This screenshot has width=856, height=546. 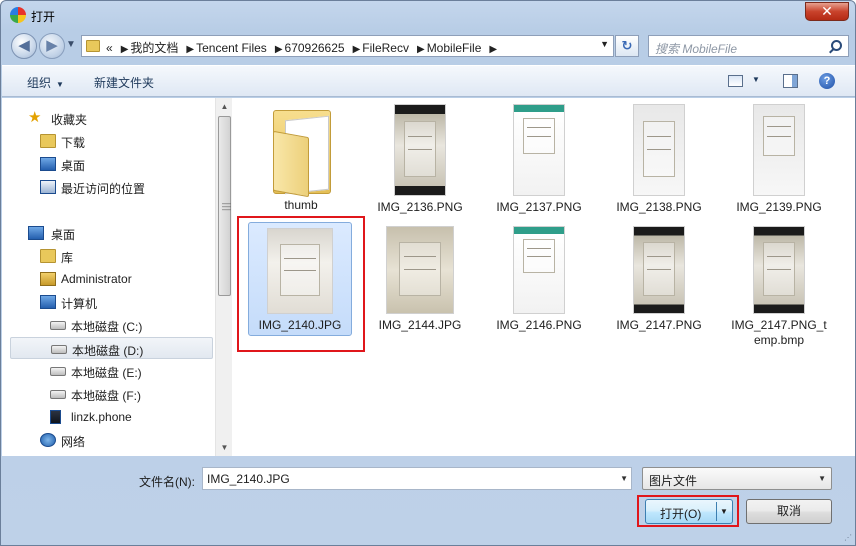 I want to click on organize-button: 组织 ▼, so click(x=45, y=82).